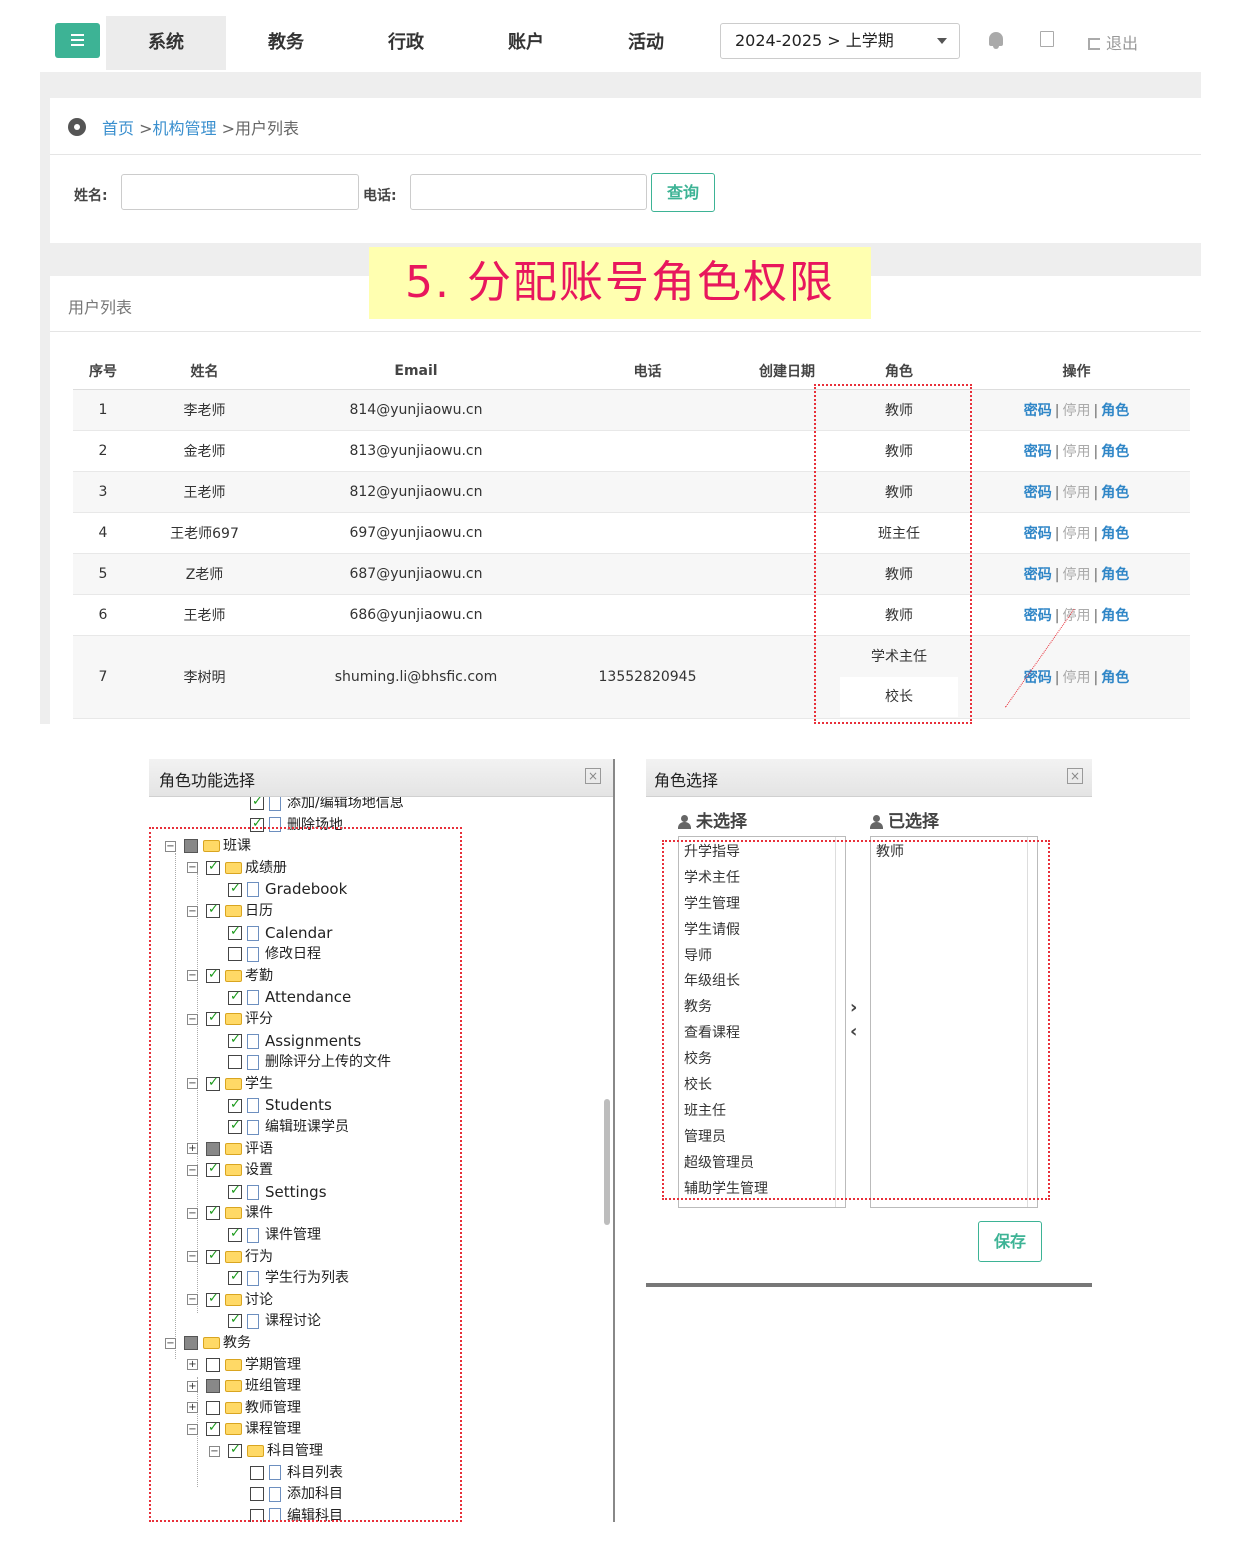 Image resolution: width=1242 pixels, height=1542 pixels. I want to click on col-header-no: 序号, so click(103, 372).